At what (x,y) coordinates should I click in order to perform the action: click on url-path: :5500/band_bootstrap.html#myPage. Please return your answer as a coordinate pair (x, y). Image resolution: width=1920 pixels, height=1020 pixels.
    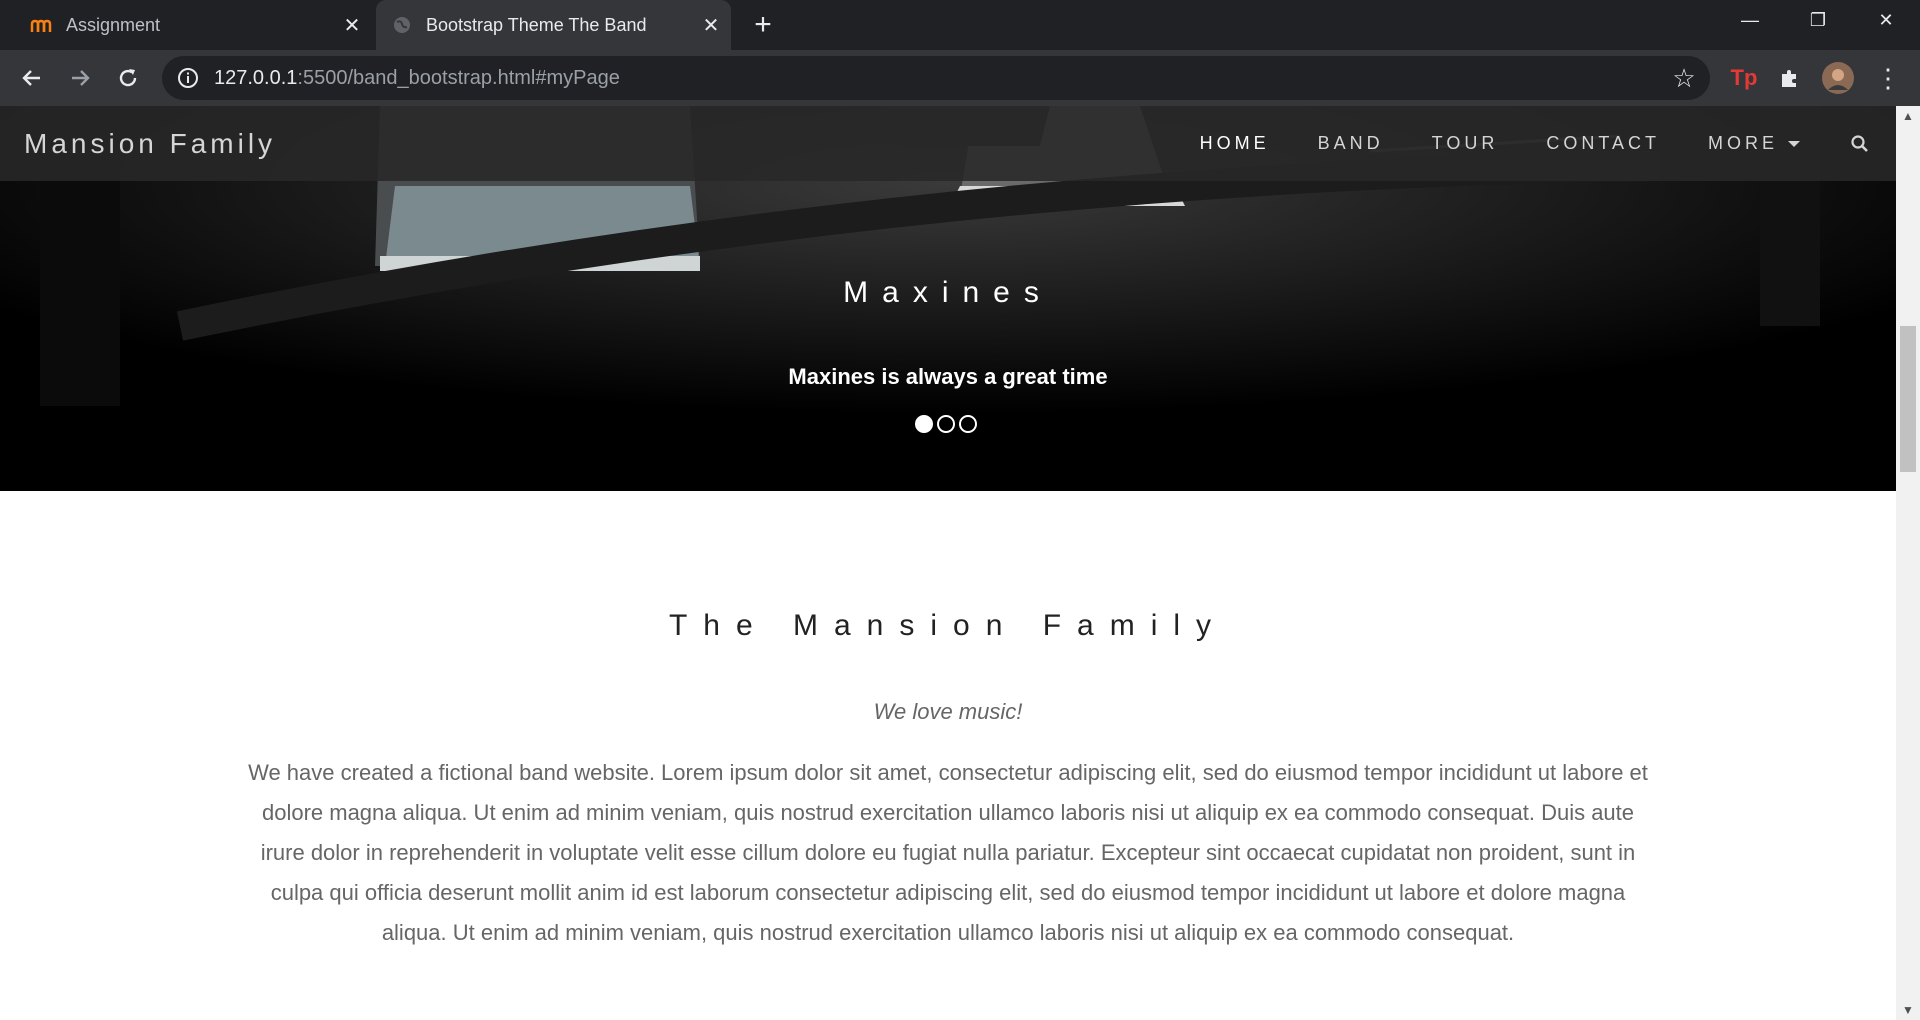
    Looking at the image, I should click on (458, 78).